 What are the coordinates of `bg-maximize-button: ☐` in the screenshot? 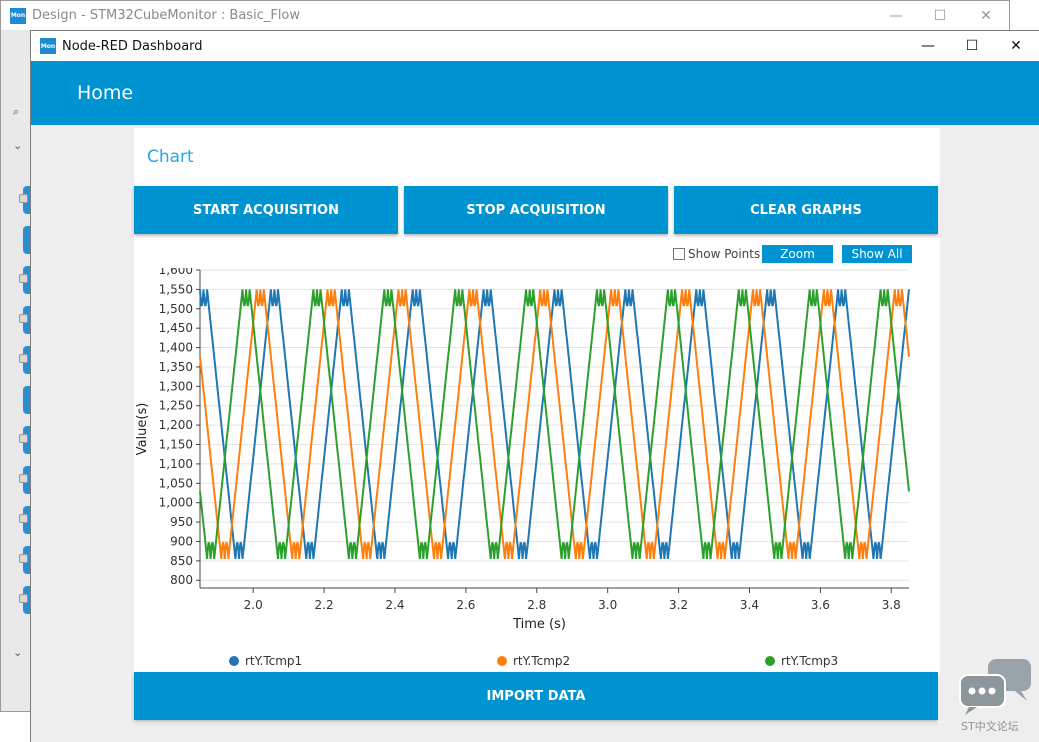 It's located at (940, 16).